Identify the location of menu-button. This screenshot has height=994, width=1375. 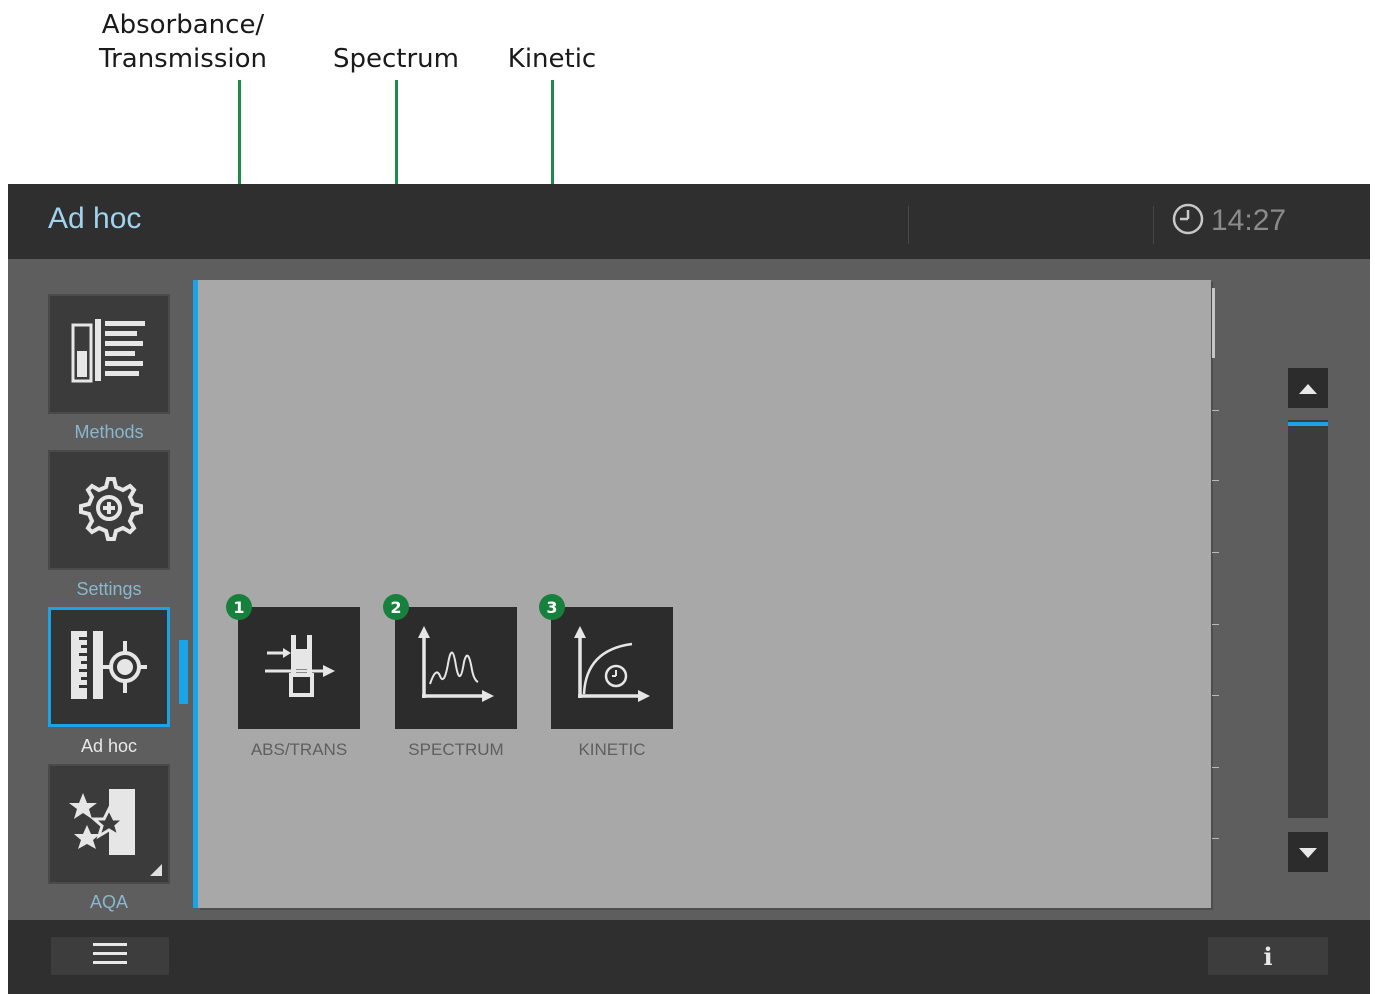
(110, 956).